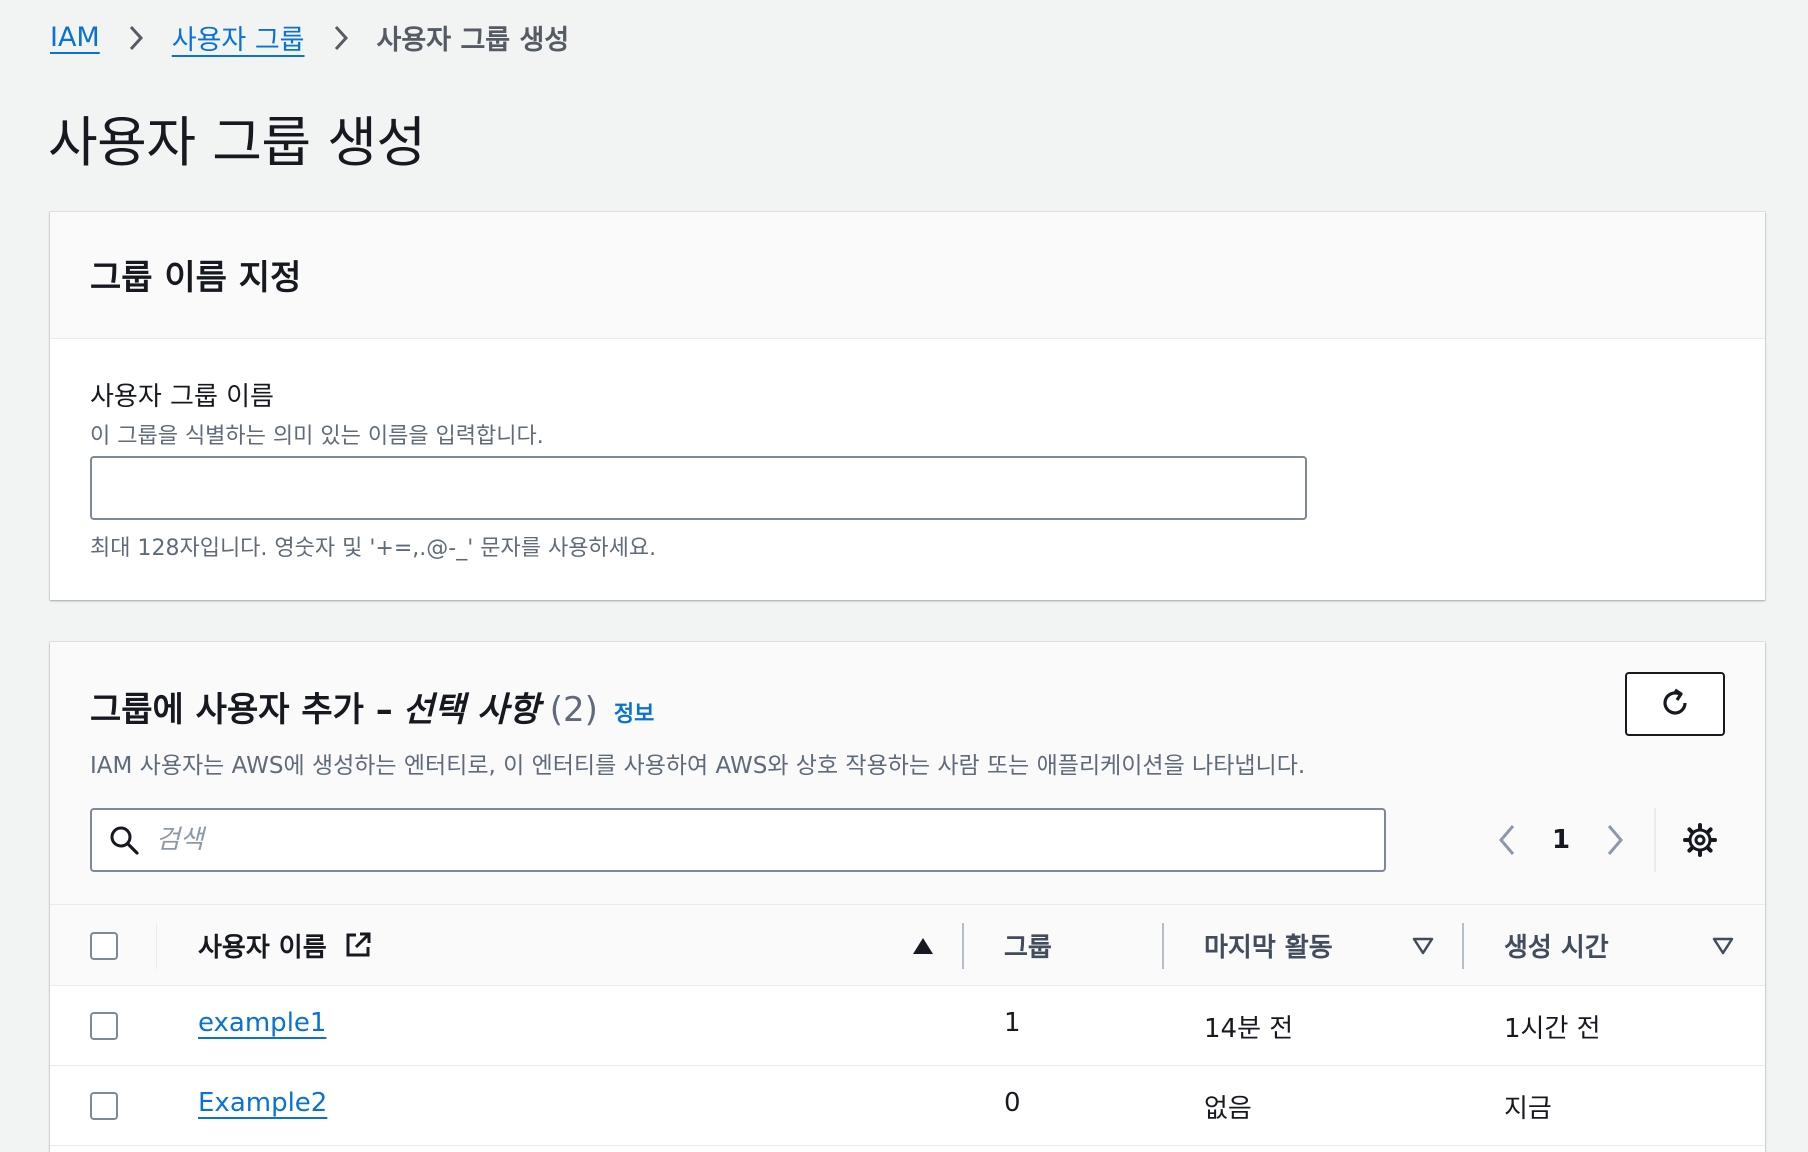  What do you see at coordinates (634, 712) in the screenshot?
I see `info-link: 정보` at bounding box center [634, 712].